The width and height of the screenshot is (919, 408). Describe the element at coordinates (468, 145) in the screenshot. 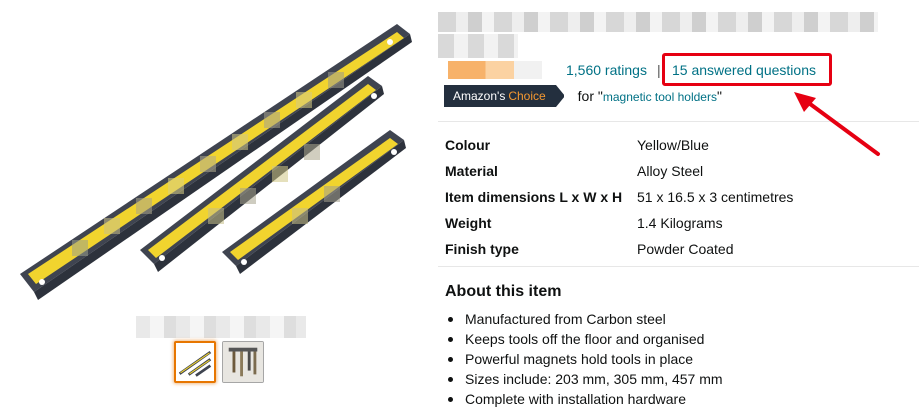

I see `spec-label: Colour` at that location.